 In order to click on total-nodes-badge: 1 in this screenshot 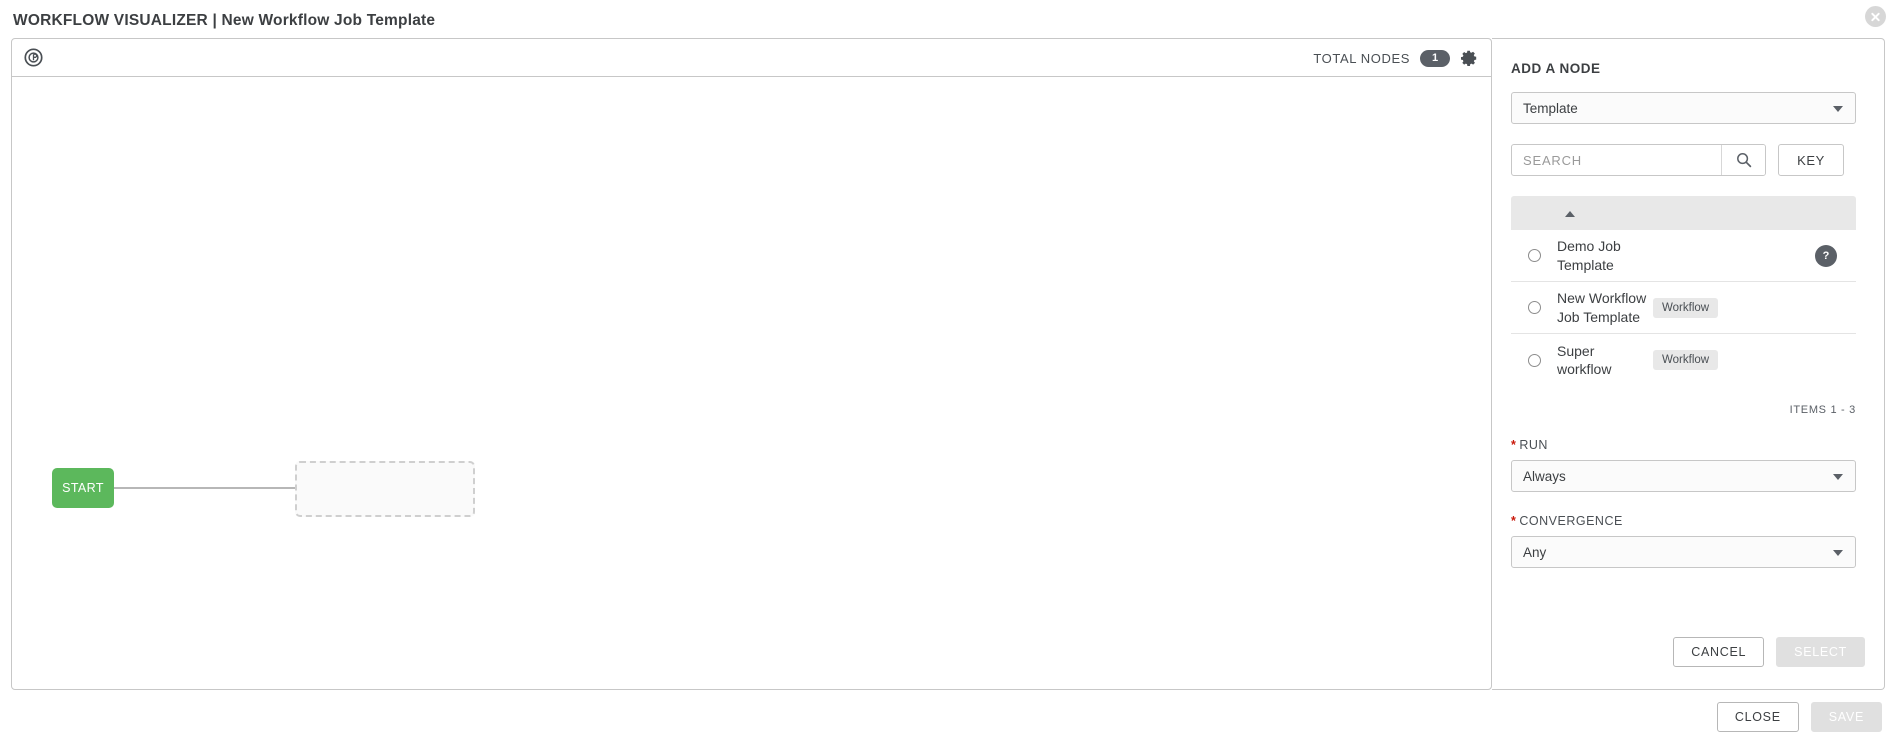, I will do `click(1435, 58)`.